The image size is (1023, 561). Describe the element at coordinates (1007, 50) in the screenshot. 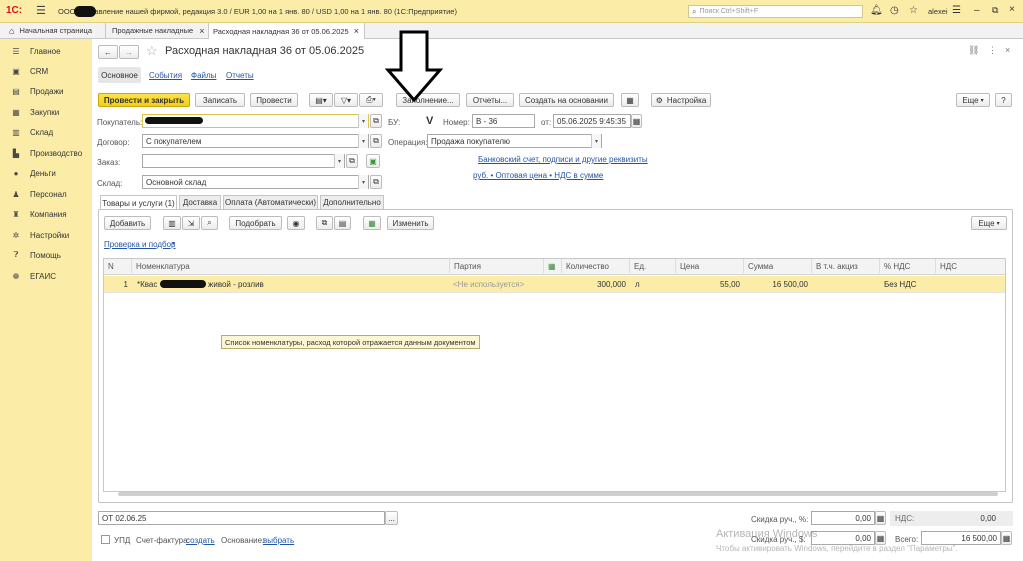

I see `close-doc-icon: ×` at that location.